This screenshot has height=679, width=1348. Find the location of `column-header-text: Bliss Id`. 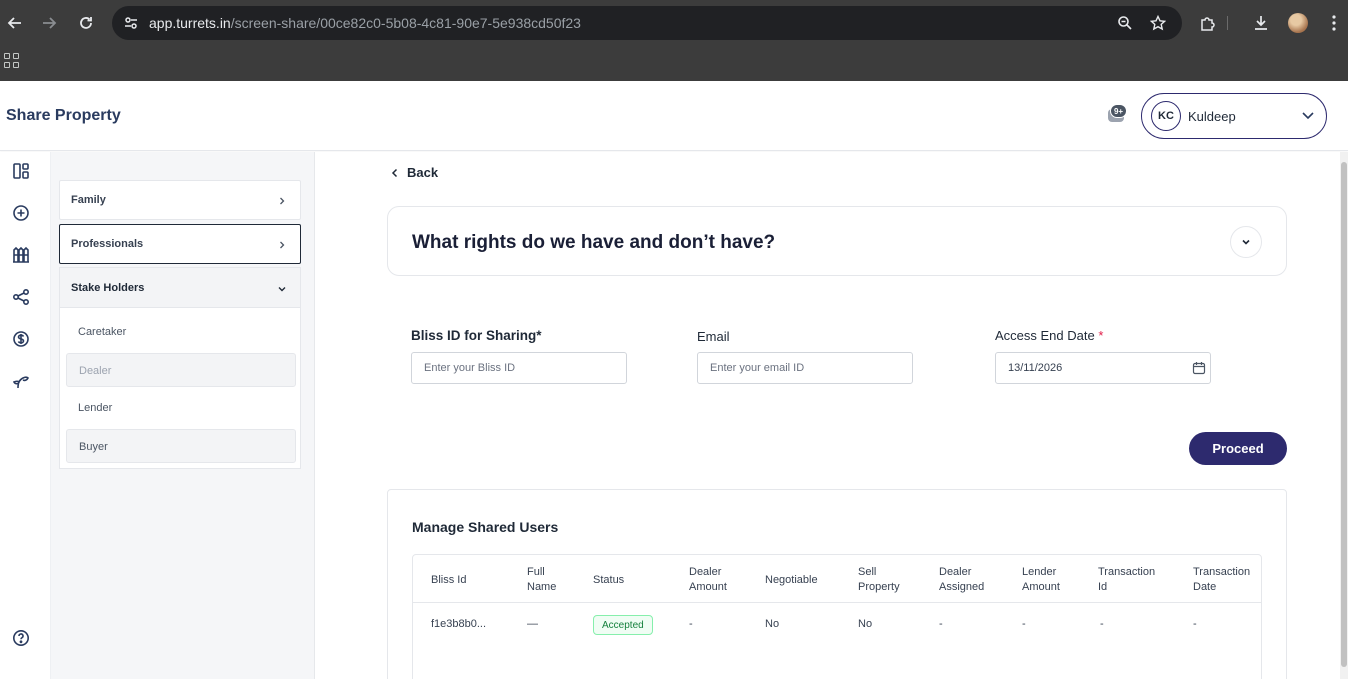

column-header-text: Bliss Id is located at coordinates (449, 580).